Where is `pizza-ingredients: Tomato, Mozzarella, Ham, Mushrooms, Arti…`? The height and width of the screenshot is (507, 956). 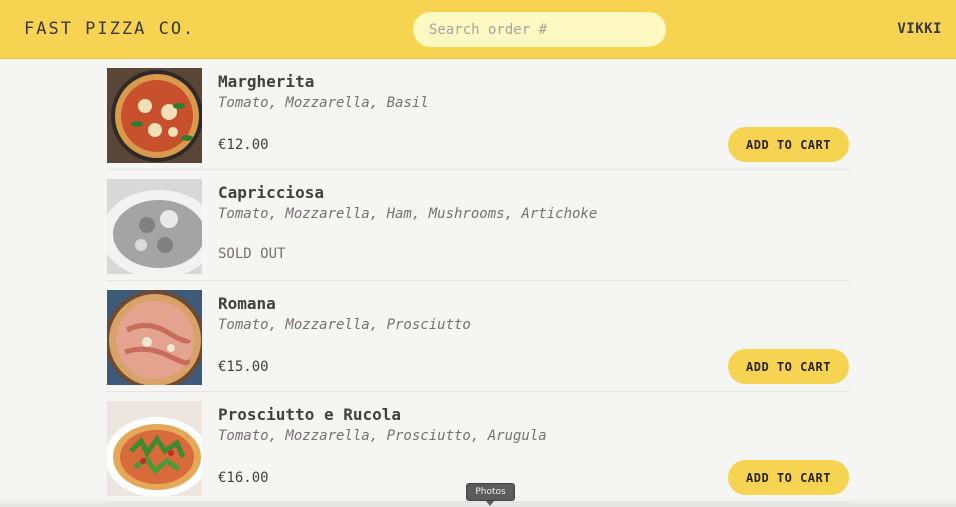
pizza-ingredients: Tomato, Mozzarella, Ham, Mushrooms, Arti… is located at coordinates (408, 214).